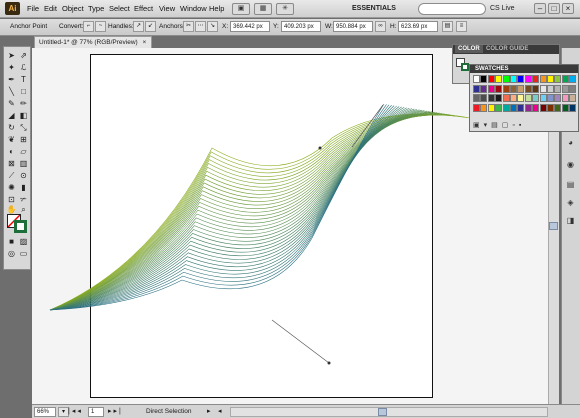  I want to click on tab-color-guide: COLOR GUIDE, so click(507, 49).